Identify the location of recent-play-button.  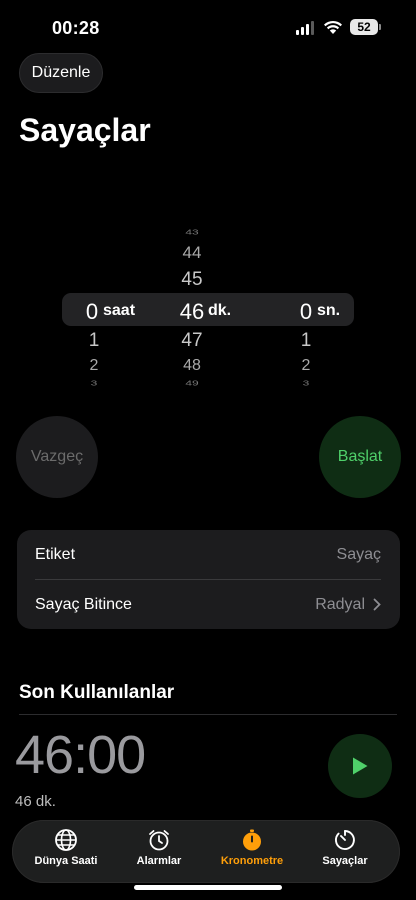
(360, 766).